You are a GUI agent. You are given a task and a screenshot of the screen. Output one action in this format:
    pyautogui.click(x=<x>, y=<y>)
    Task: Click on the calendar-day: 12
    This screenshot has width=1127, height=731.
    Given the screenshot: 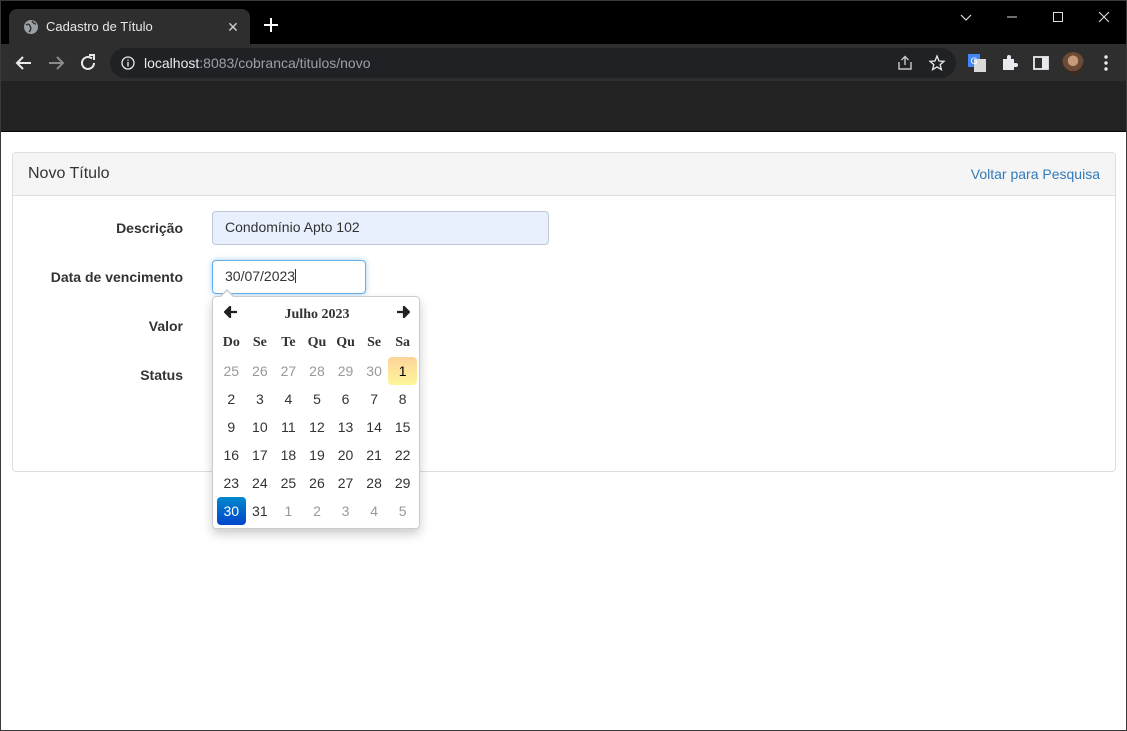 What is the action you would take?
    pyautogui.click(x=317, y=427)
    